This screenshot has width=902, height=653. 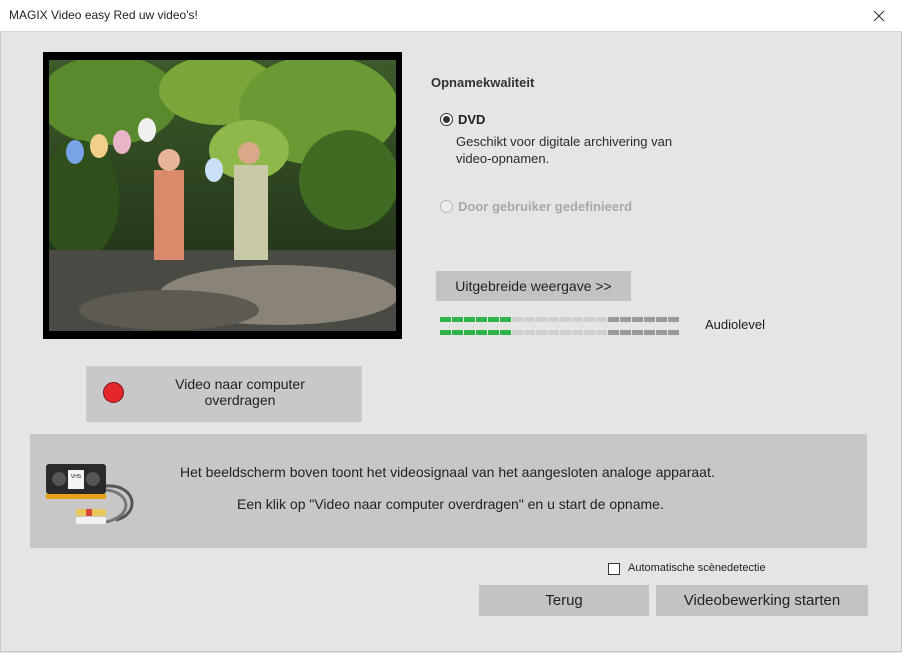 What do you see at coordinates (446, 119) in the screenshot?
I see `radio-dvd` at bounding box center [446, 119].